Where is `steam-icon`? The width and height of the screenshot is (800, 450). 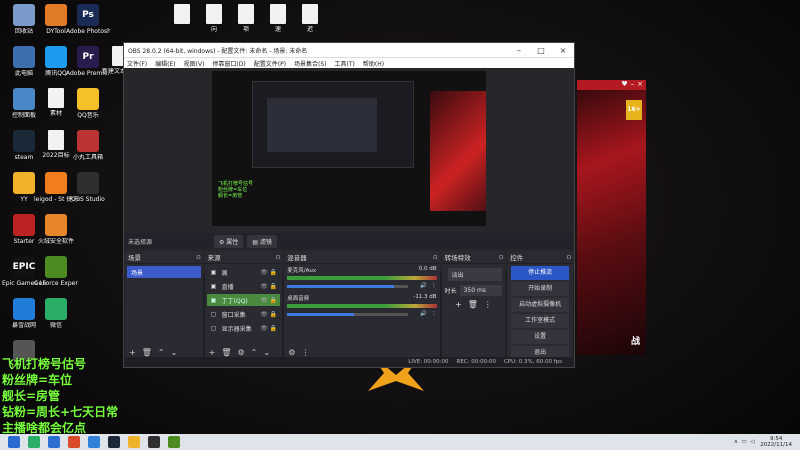
steam-icon is located at coordinates (114, 442).